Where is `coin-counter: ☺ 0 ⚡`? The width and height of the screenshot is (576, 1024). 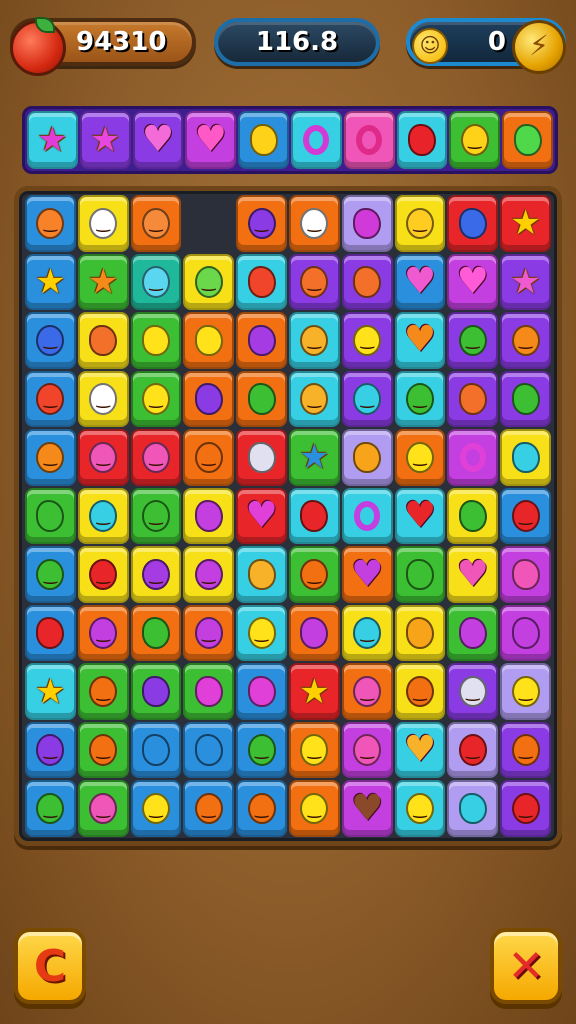
coin-counter: ☺ 0 ⚡ is located at coordinates (486, 46).